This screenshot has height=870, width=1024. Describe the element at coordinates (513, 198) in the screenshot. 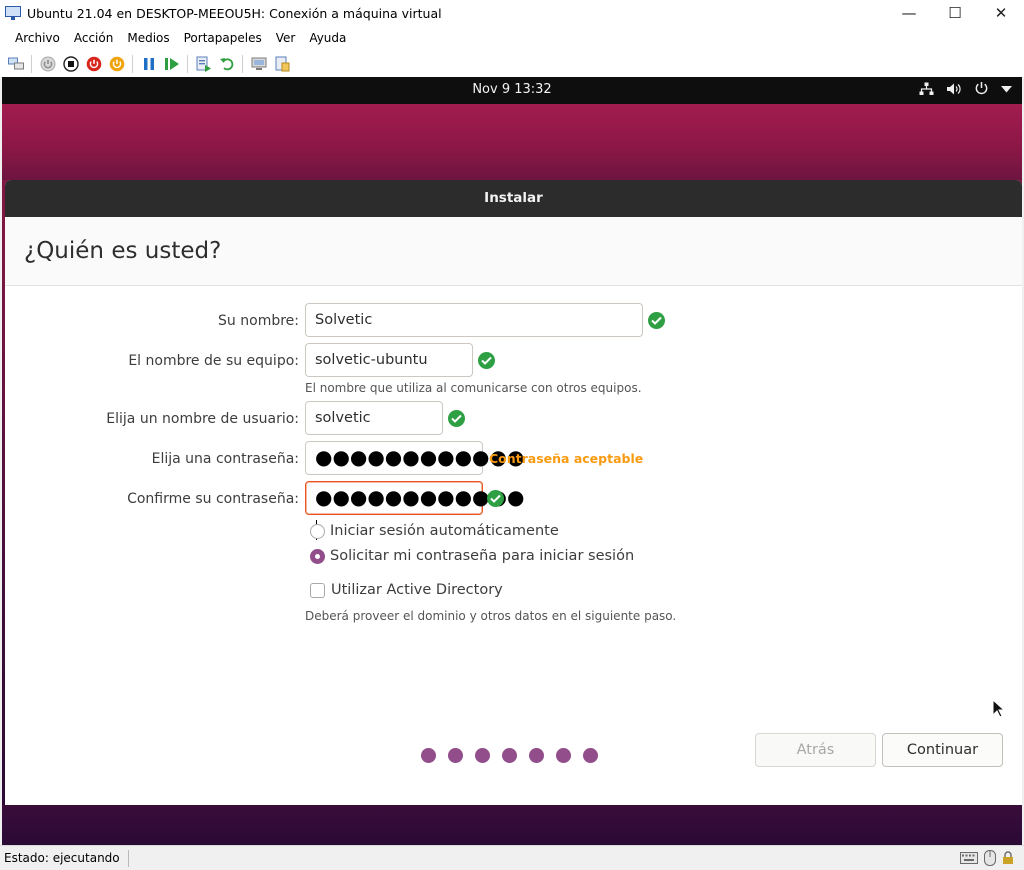

I see `installer-header: Instalar` at that location.